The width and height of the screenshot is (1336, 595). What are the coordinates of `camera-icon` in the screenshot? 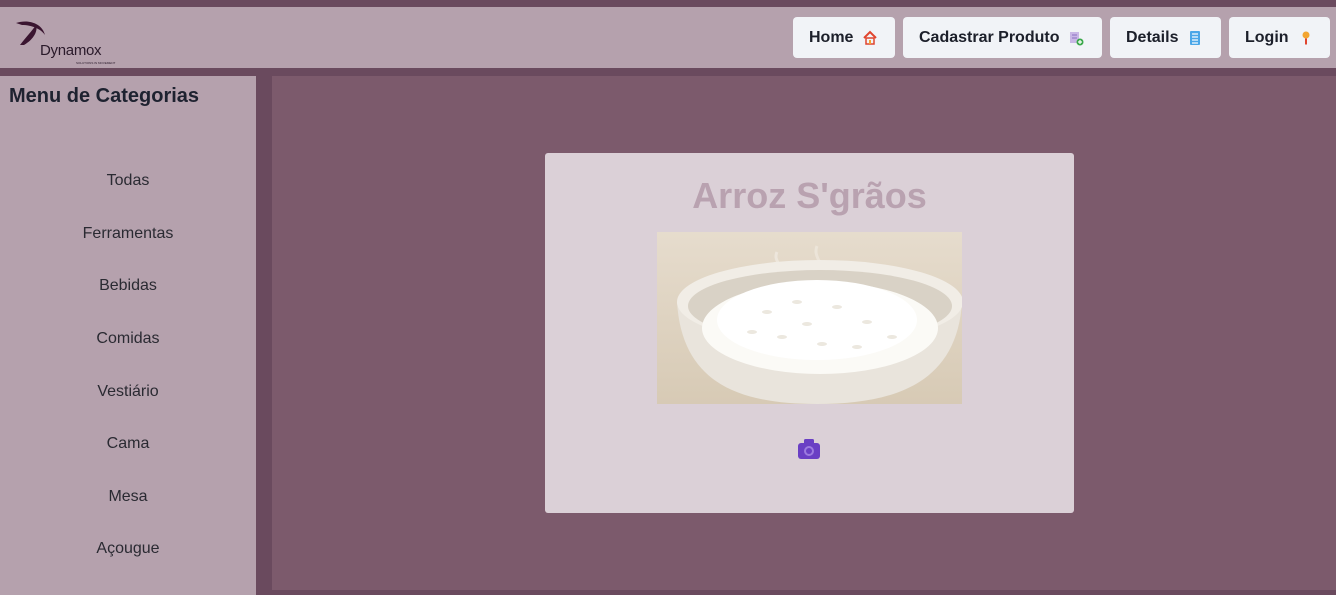 It's located at (809, 449).